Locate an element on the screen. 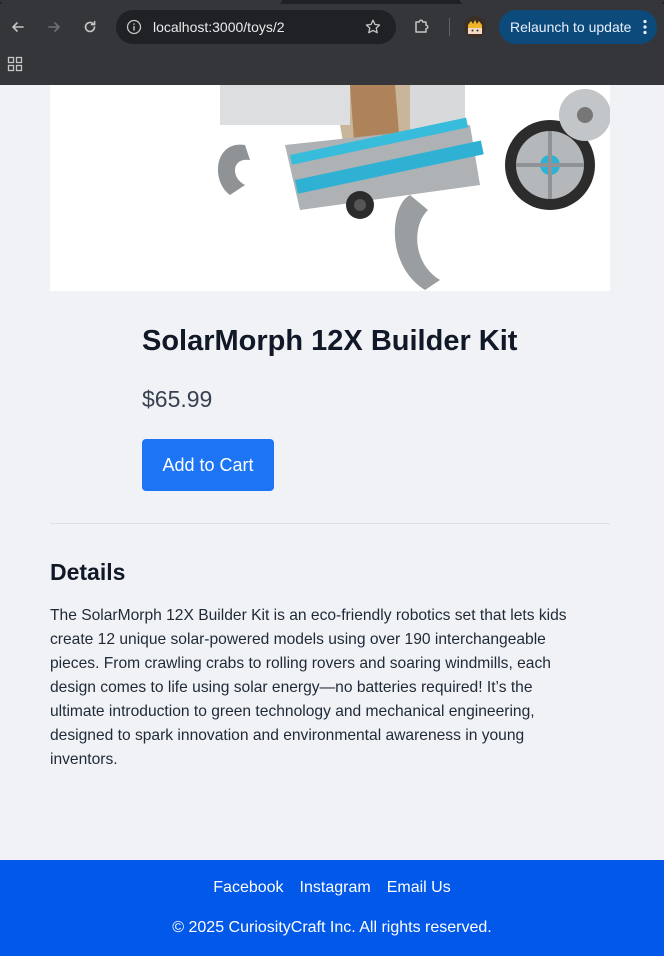 The height and width of the screenshot is (956, 664). star-icon is located at coordinates (373, 27).